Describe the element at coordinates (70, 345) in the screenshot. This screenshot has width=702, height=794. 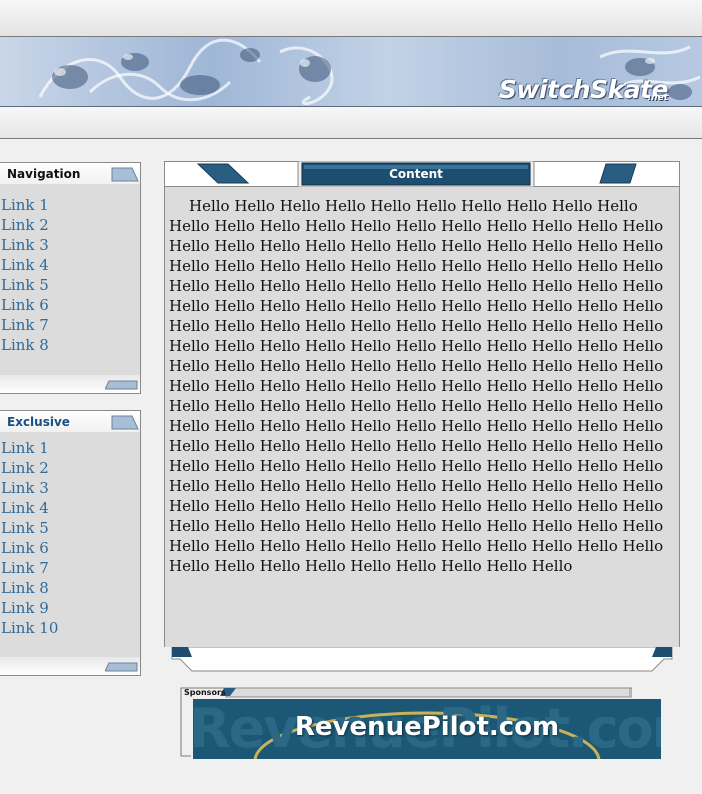
I see `navigation-link-8: Link 8` at that location.